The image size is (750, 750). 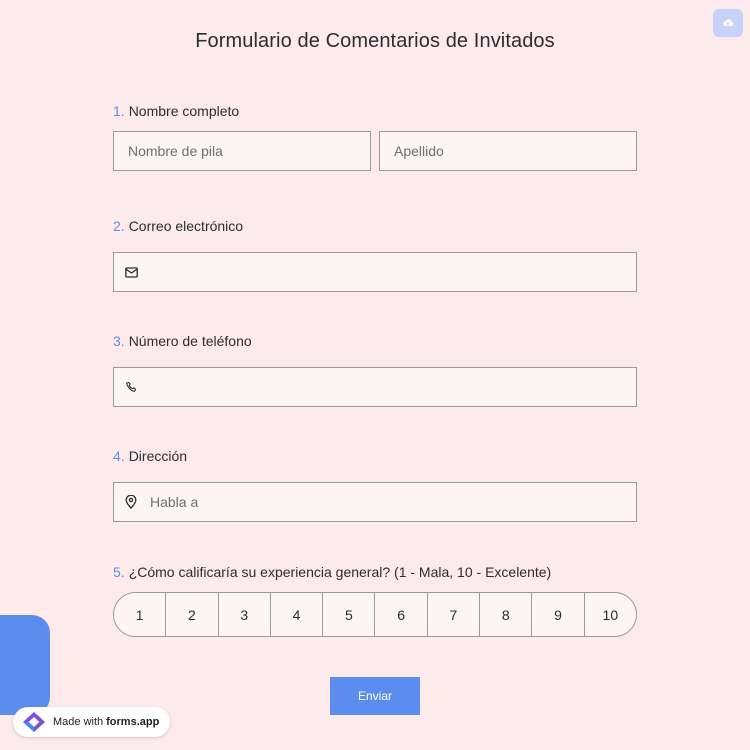 What do you see at coordinates (131, 272) in the screenshot?
I see `mail-icon` at bounding box center [131, 272].